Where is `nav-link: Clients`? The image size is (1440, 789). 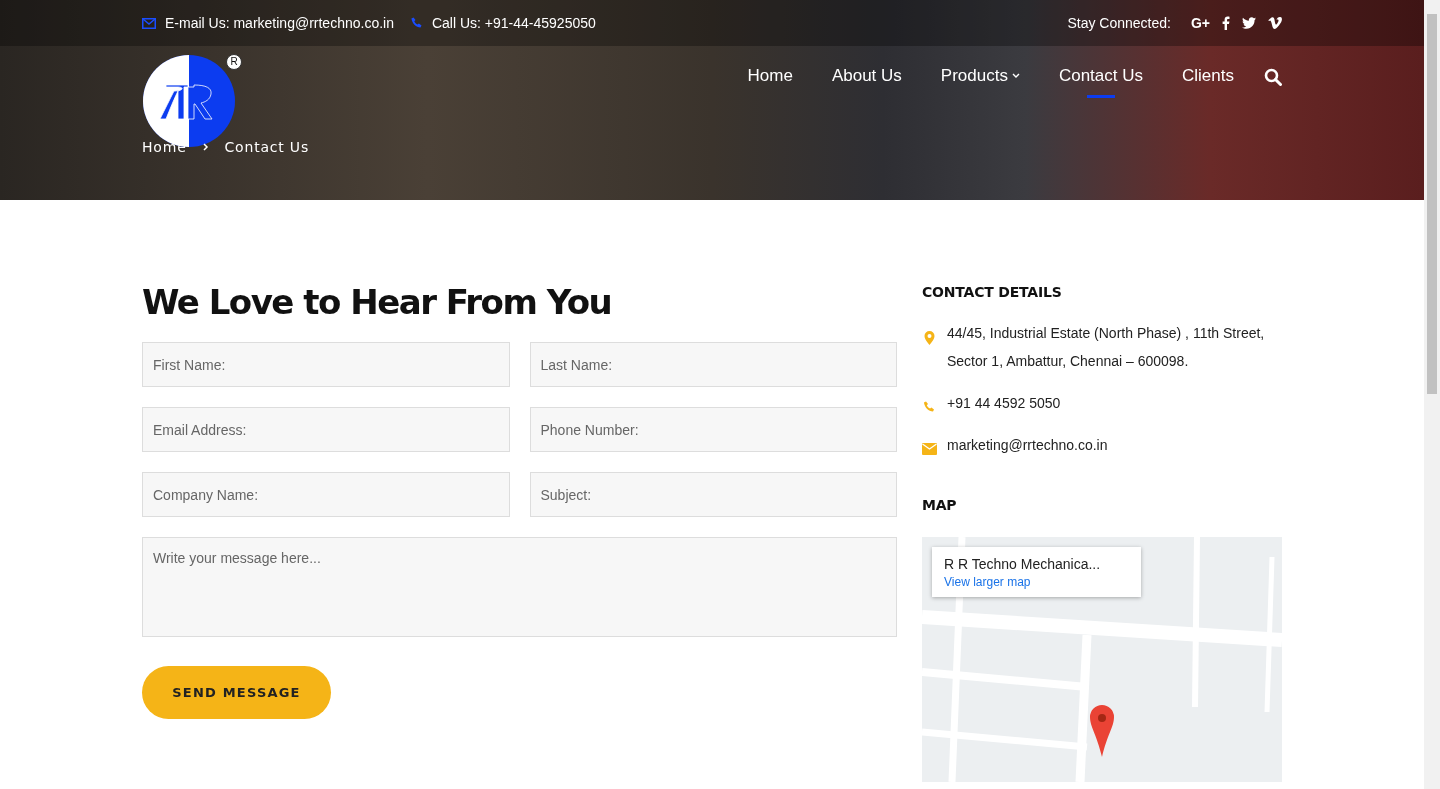
nav-link: Clients is located at coordinates (1208, 82).